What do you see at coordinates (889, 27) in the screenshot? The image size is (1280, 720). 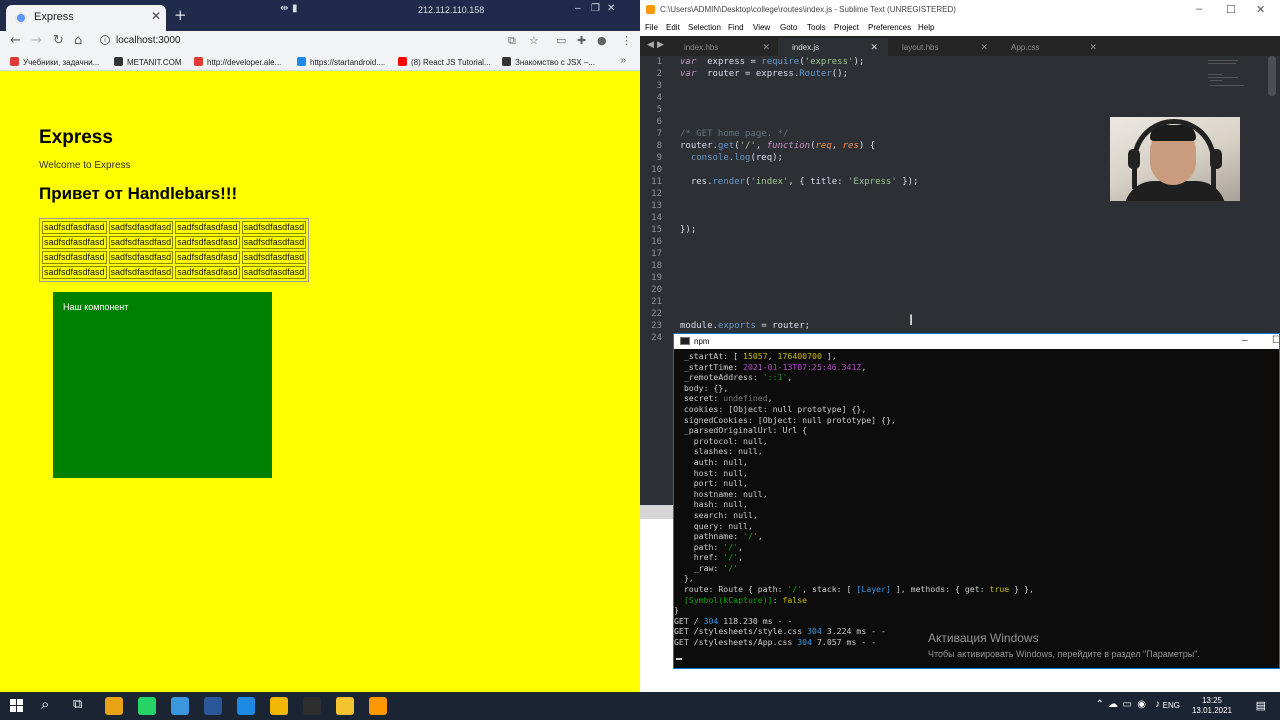 I see `menu-preferences: Preferences` at bounding box center [889, 27].